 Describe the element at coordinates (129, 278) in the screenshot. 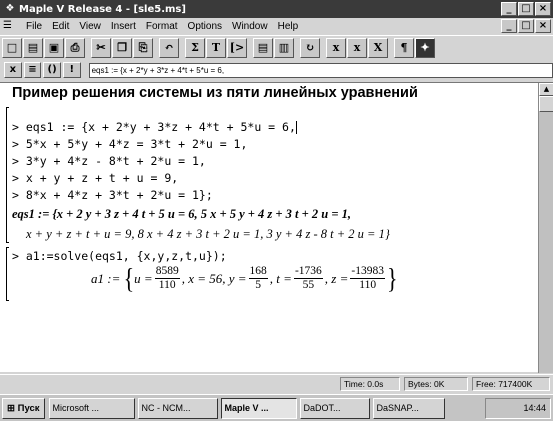

I see `open-brace: {` at that location.